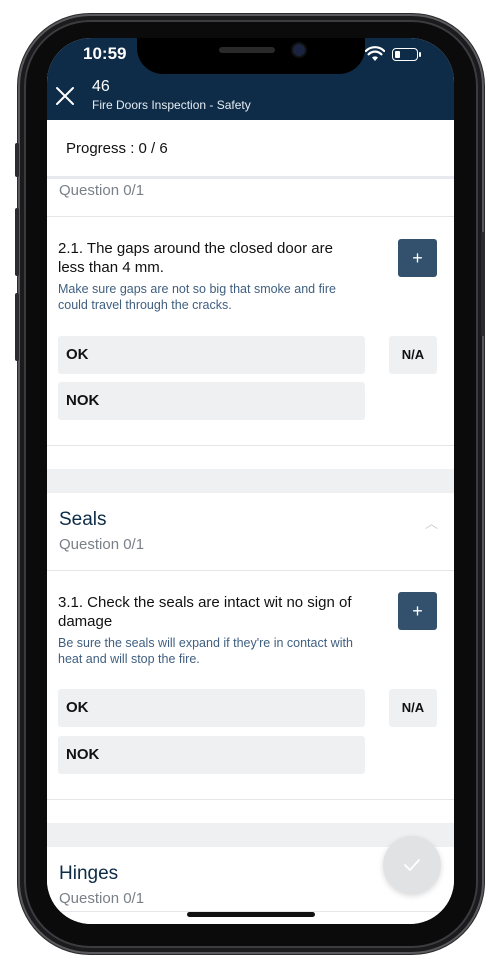  Describe the element at coordinates (406, 54) in the screenshot. I see `battery-icon` at that location.